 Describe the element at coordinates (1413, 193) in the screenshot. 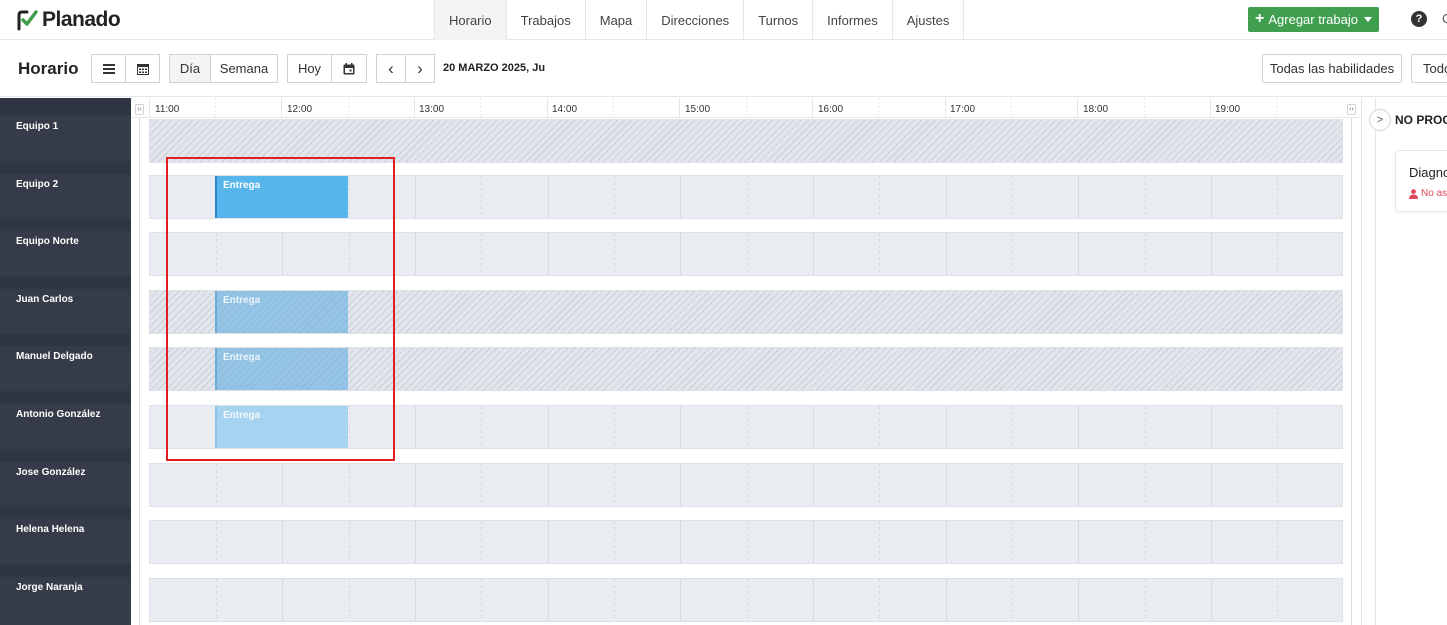

I see `person-icon` at that location.